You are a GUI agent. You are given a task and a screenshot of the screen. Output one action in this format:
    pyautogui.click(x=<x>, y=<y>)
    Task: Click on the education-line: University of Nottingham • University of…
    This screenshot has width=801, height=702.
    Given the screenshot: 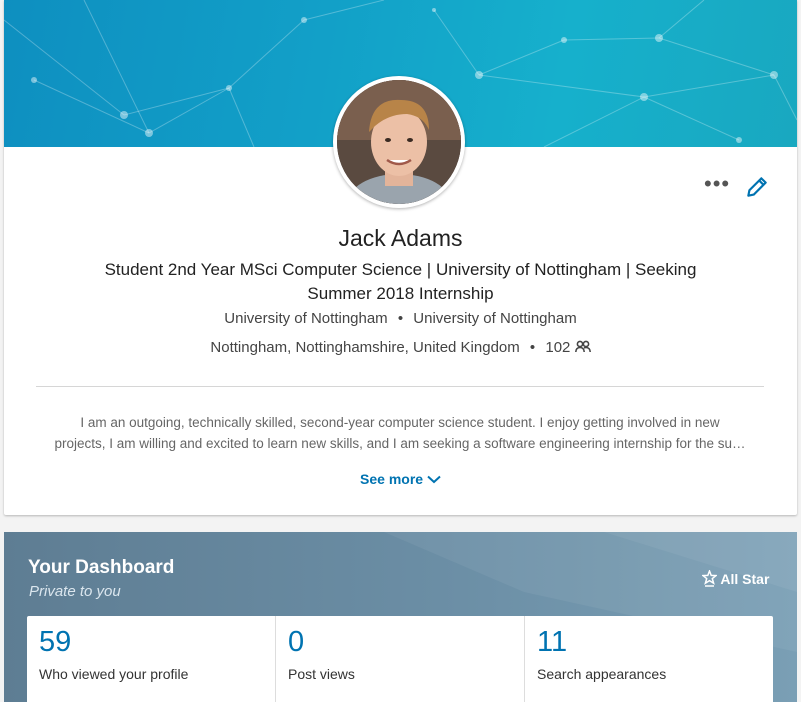 What is the action you would take?
    pyautogui.click(x=400, y=318)
    